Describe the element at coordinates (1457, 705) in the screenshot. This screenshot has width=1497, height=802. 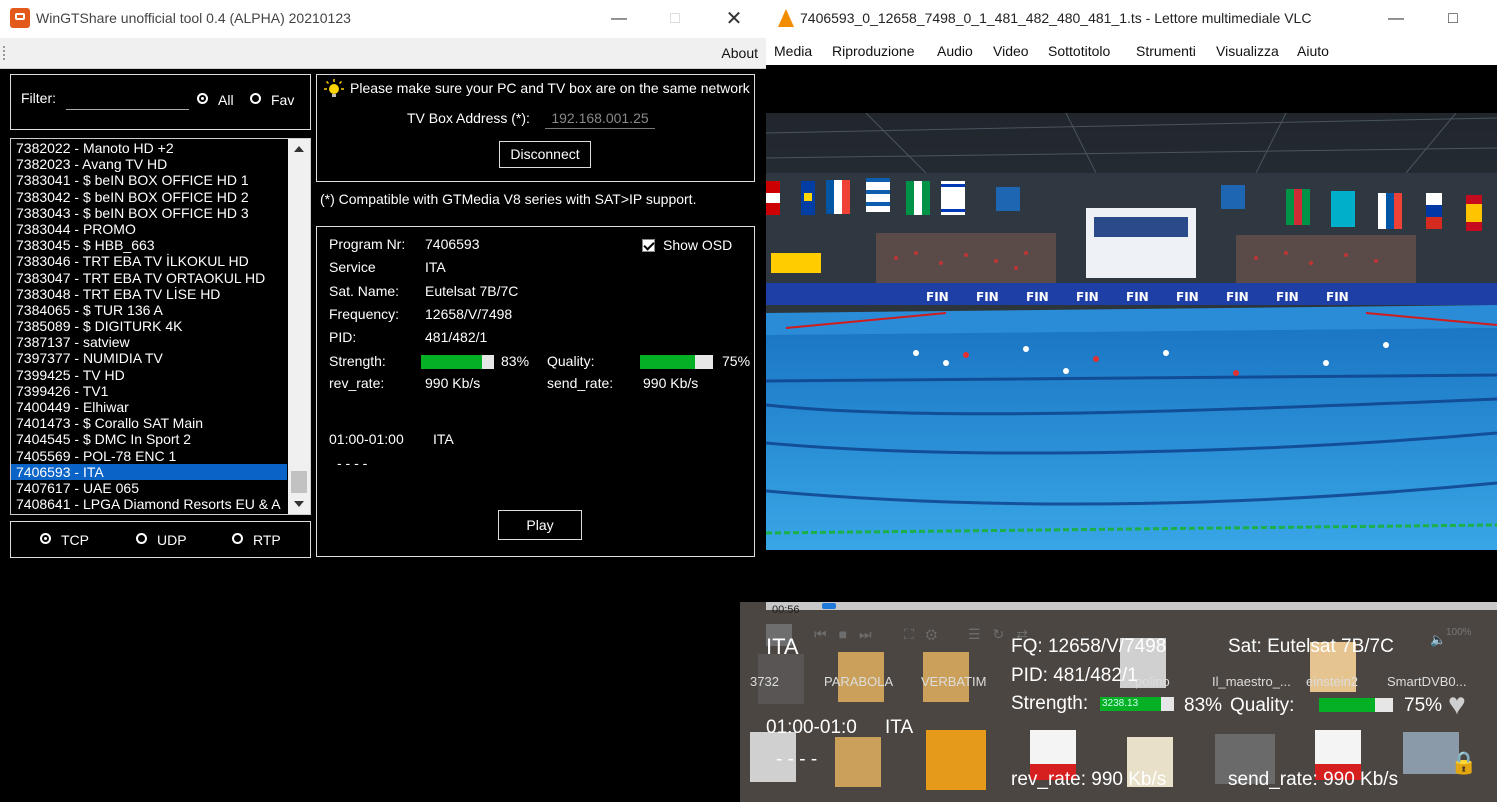
I see `heart-icon: ♥` at that location.